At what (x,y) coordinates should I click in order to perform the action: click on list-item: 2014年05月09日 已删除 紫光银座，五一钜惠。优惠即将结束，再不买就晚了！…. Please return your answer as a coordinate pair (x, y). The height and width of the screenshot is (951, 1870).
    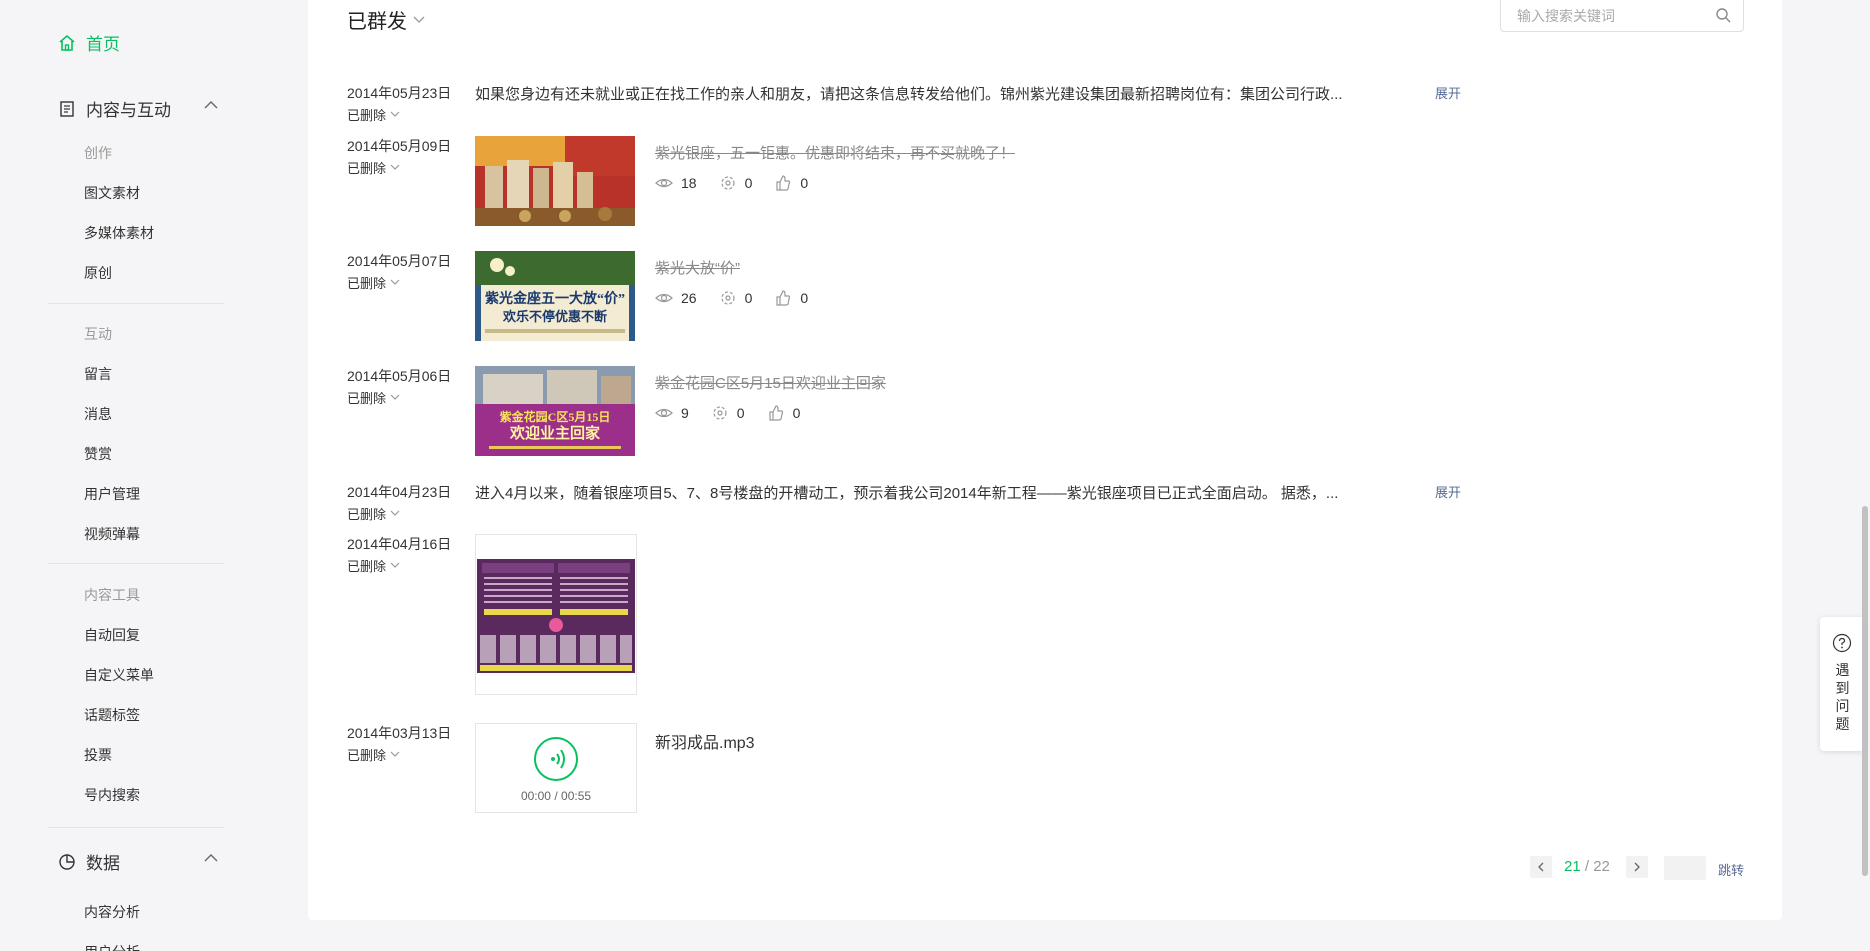
    Looking at the image, I should click on (797, 186).